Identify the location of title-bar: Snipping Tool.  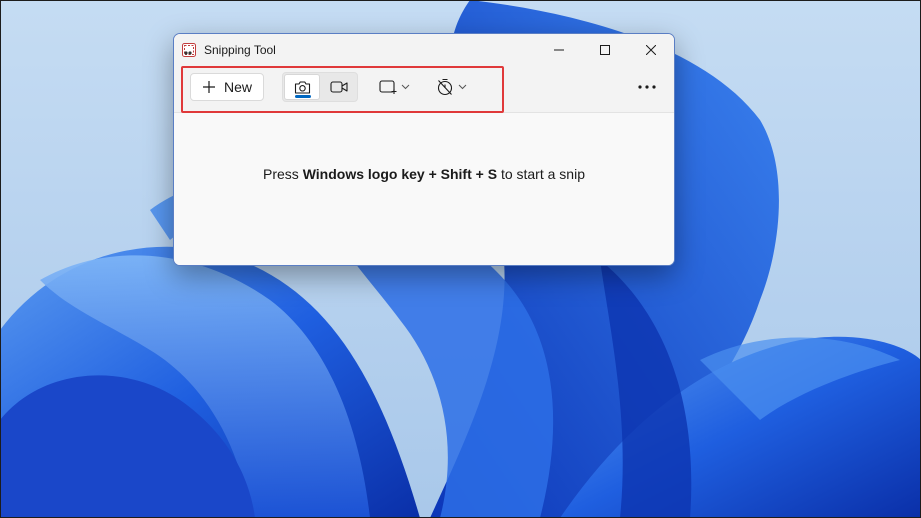
(424, 50).